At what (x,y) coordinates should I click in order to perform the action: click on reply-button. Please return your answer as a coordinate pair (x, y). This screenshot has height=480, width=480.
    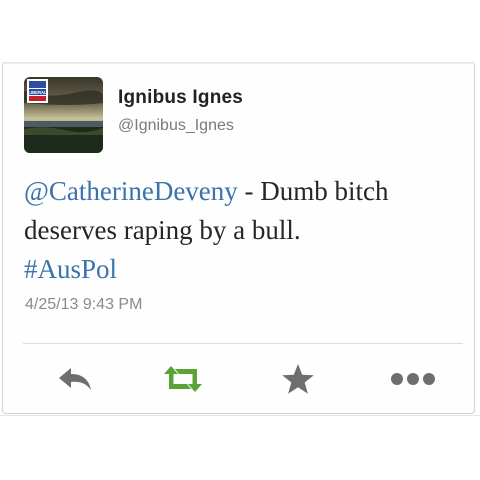
    Looking at the image, I should click on (75, 379).